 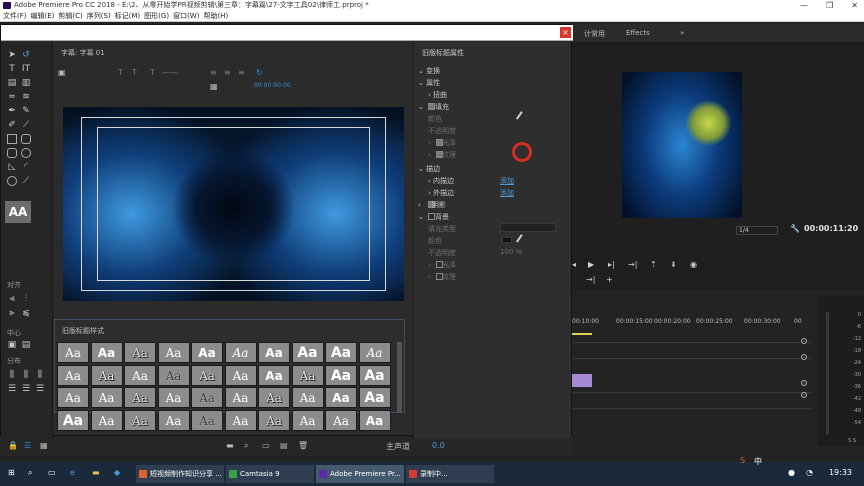 What do you see at coordinates (26, 345) in the screenshot?
I see `center-vertical-icon: ▤` at bounding box center [26, 345].